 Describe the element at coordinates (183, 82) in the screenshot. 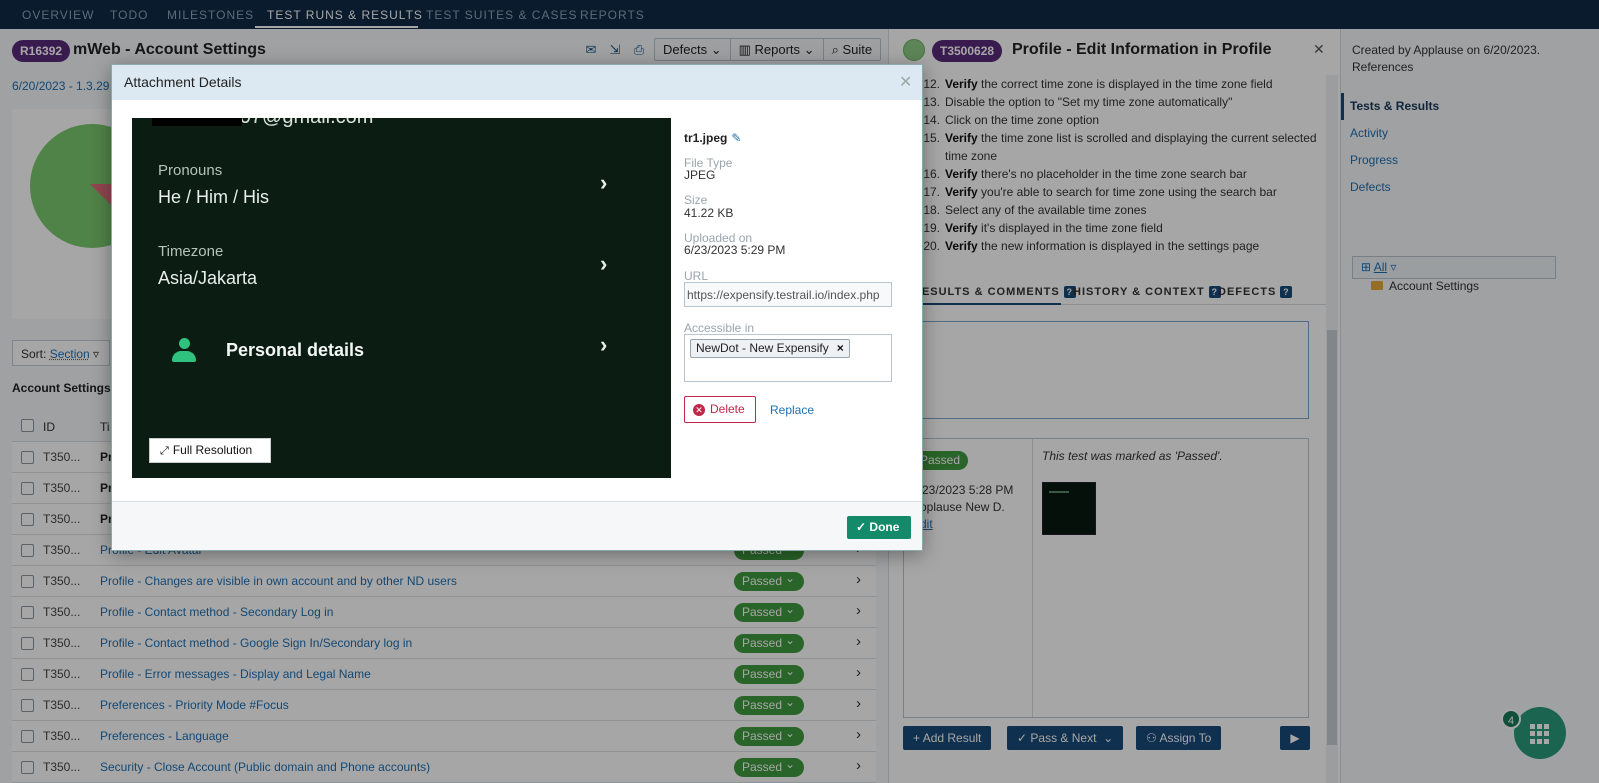

I see `dialog-title: Attachment Details` at that location.